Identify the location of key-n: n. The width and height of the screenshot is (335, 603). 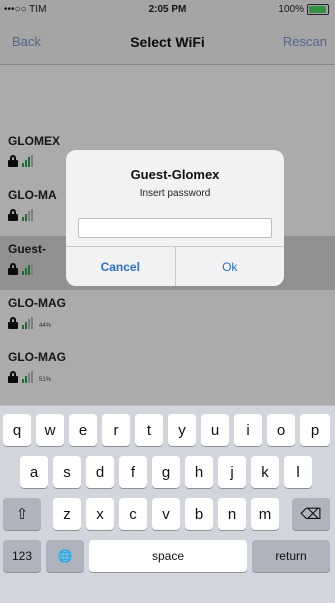
(232, 514).